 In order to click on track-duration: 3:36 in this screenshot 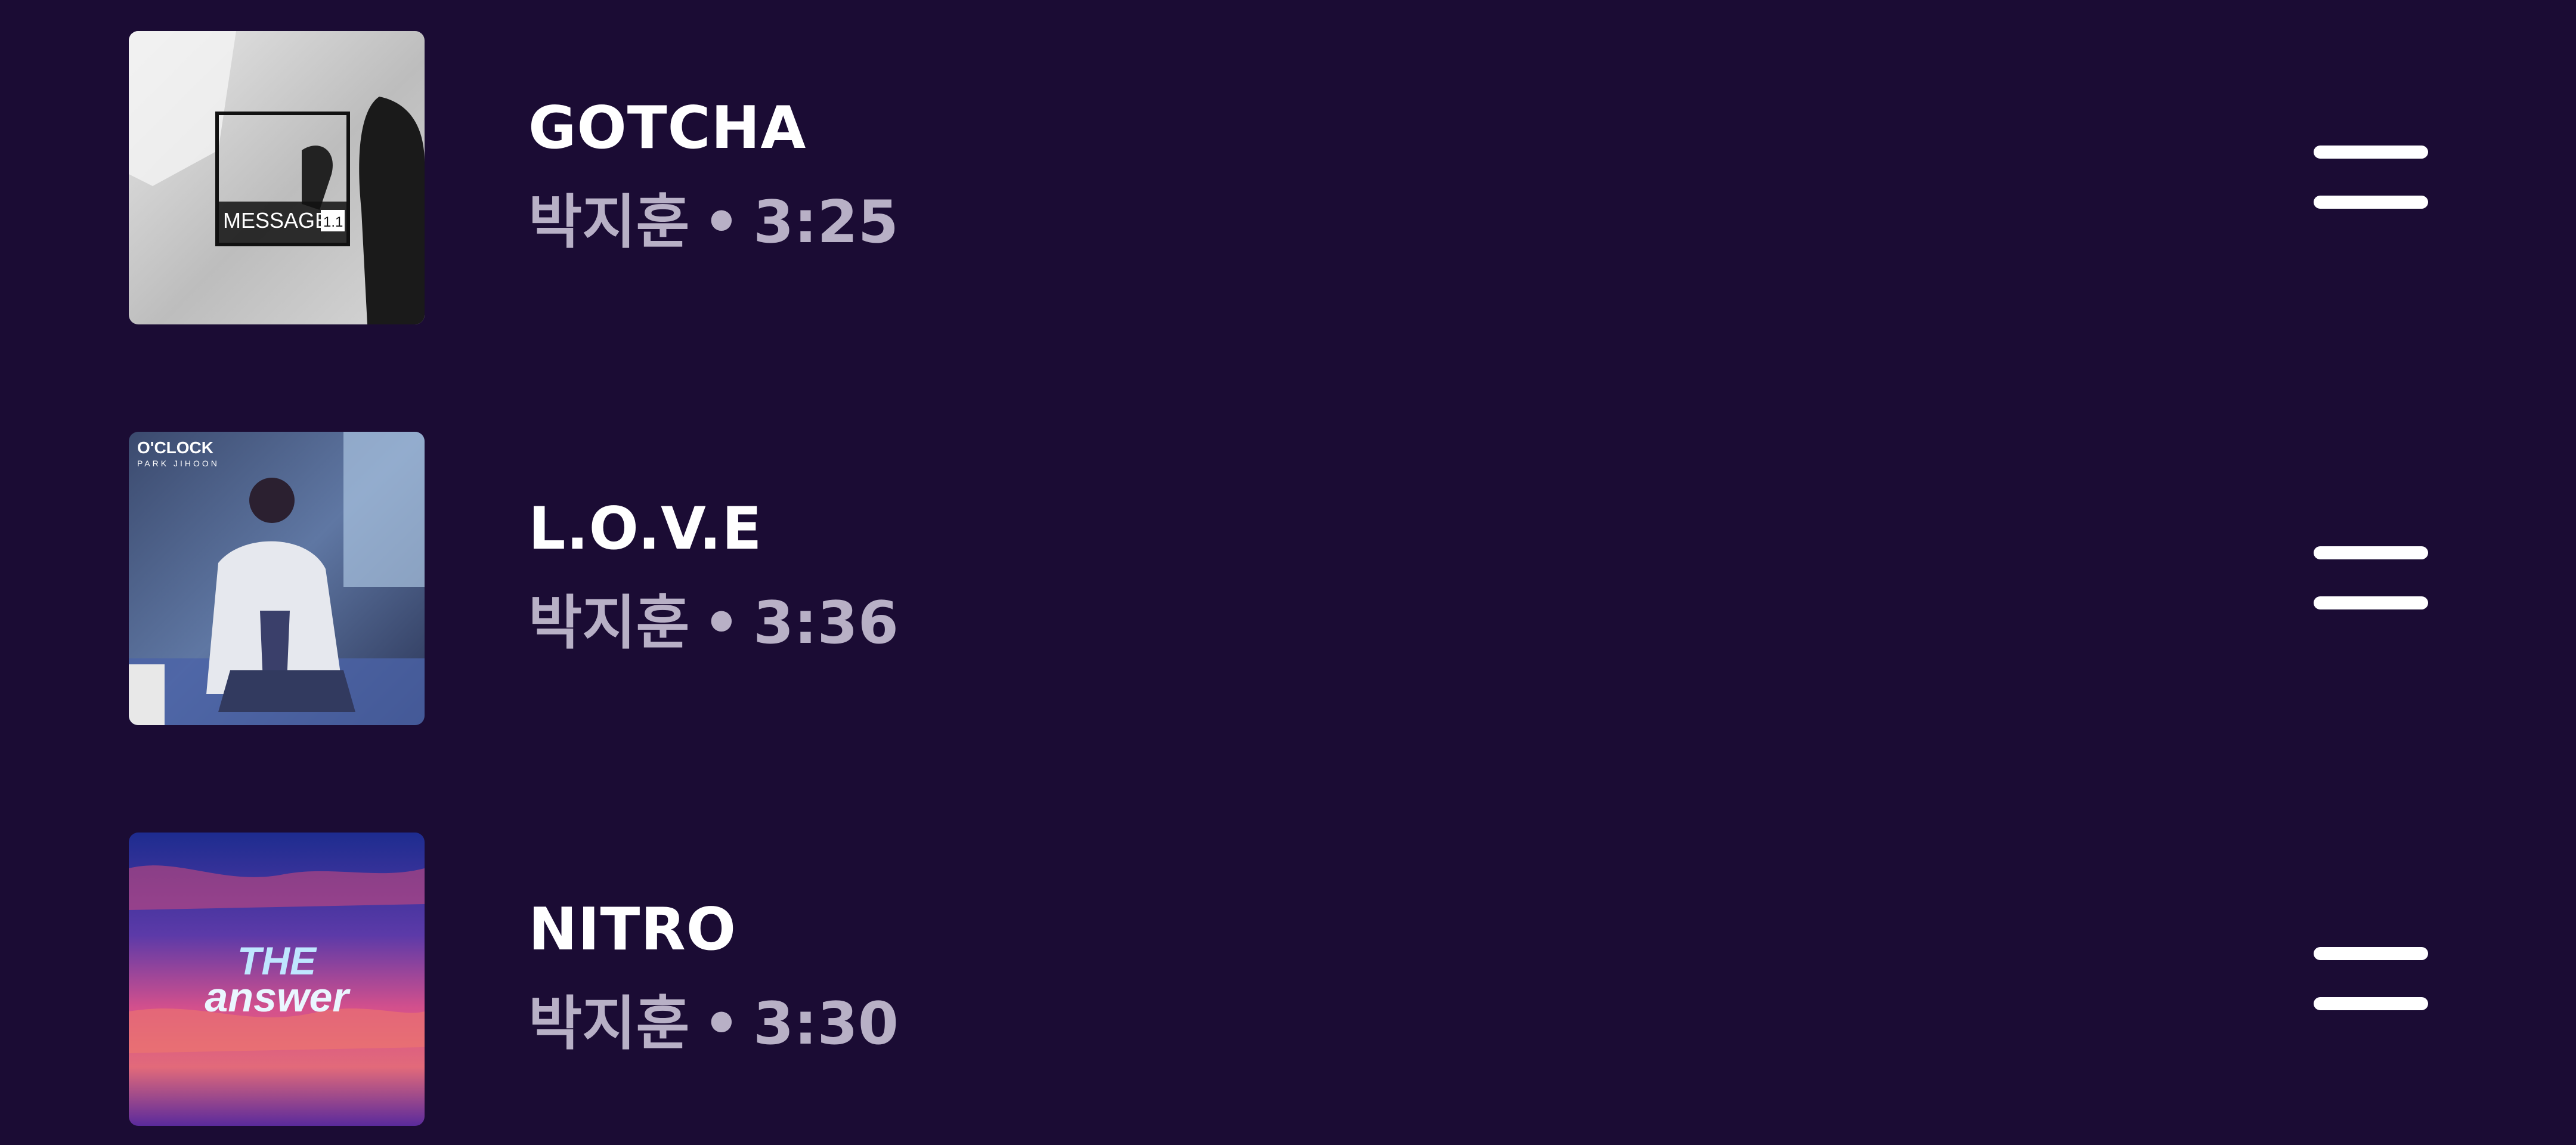, I will do `click(826, 623)`.